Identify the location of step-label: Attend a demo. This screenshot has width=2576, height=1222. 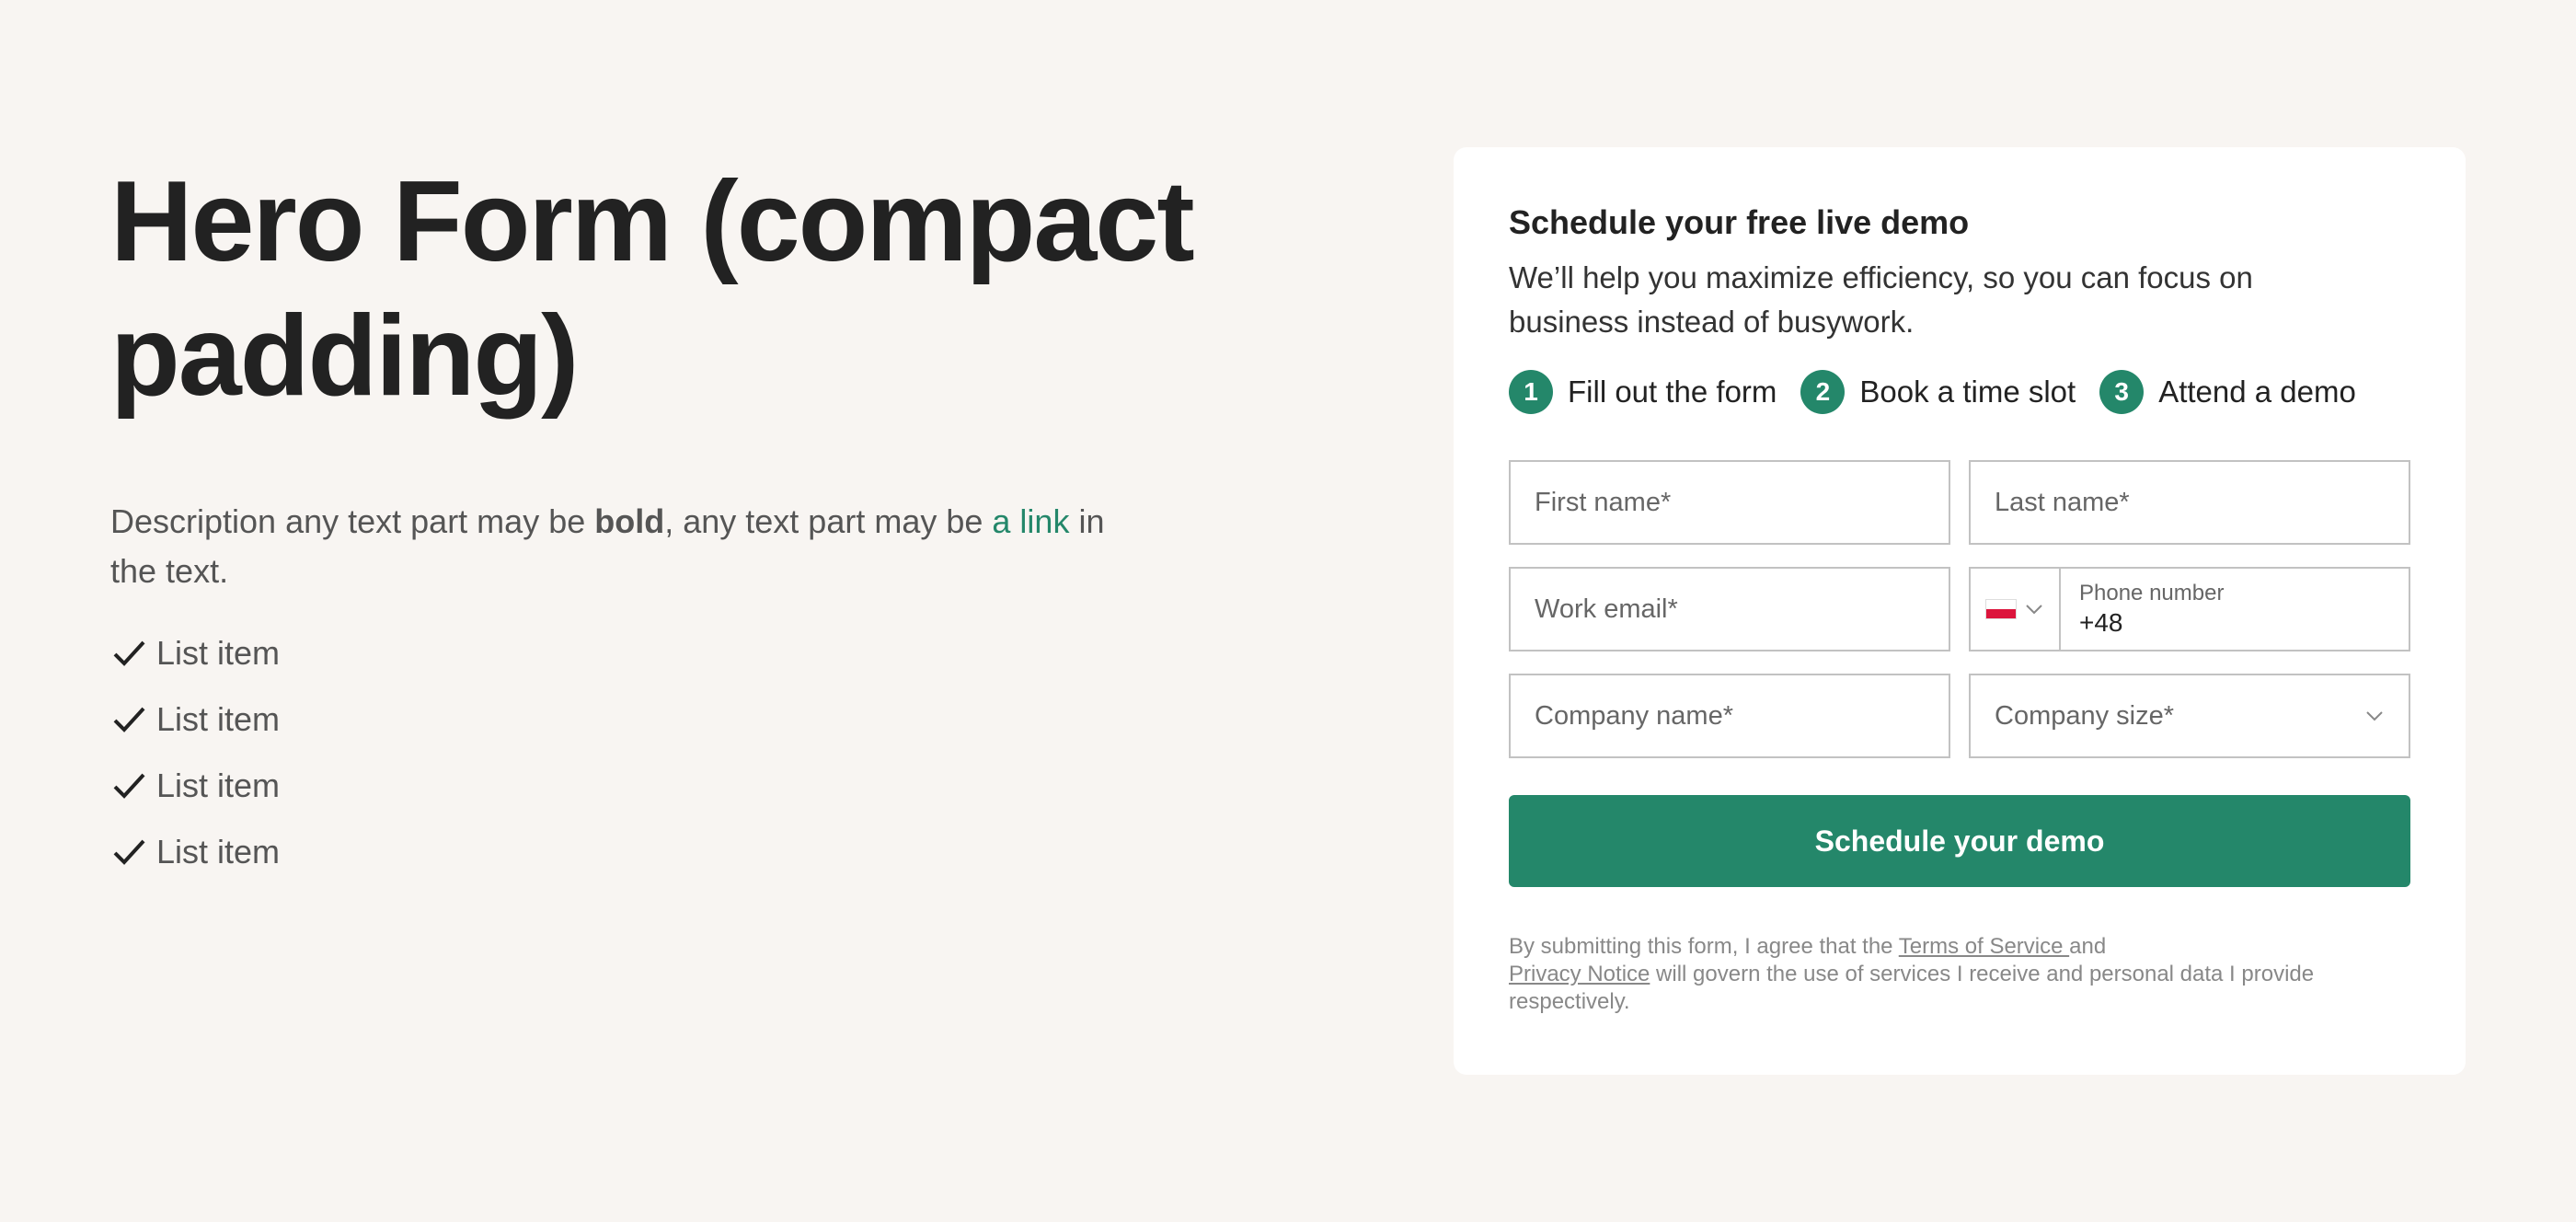
(2257, 392).